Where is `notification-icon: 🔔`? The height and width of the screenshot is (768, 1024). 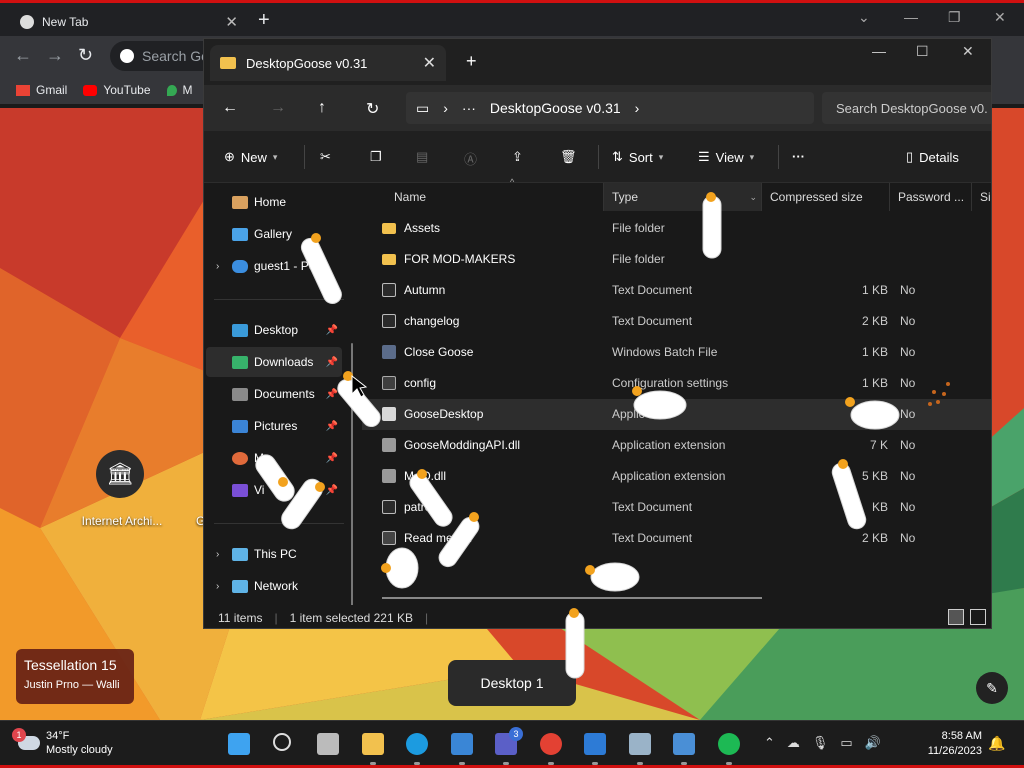
notification-icon: 🔔 is located at coordinates (996, 743).